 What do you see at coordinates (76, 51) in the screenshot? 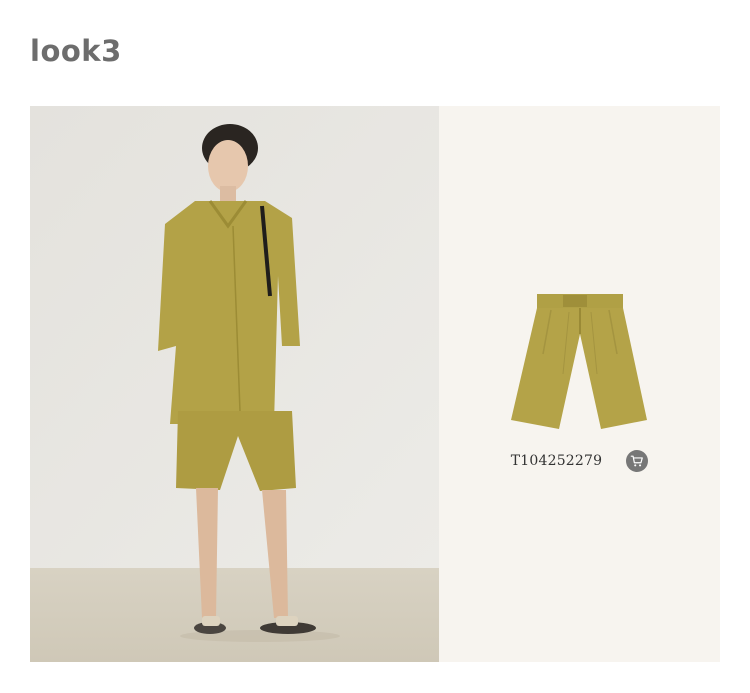
I see `look-title: look3` at bounding box center [76, 51].